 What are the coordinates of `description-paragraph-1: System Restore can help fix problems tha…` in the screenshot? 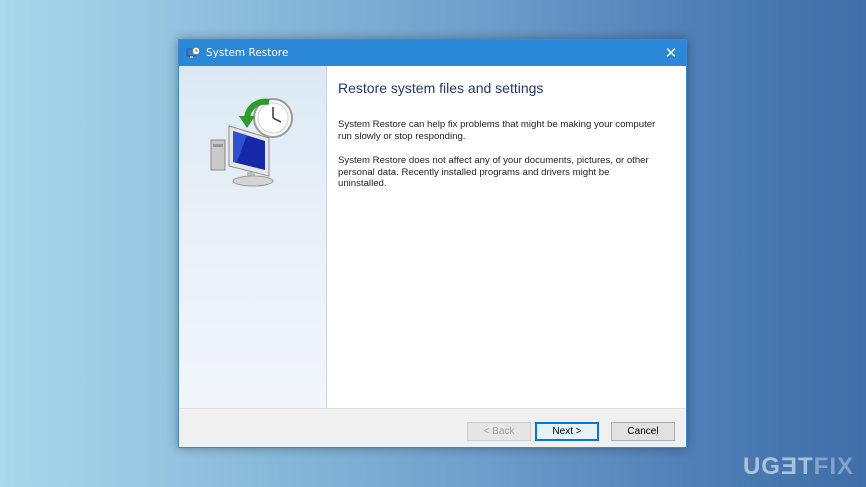 It's located at (497, 130).